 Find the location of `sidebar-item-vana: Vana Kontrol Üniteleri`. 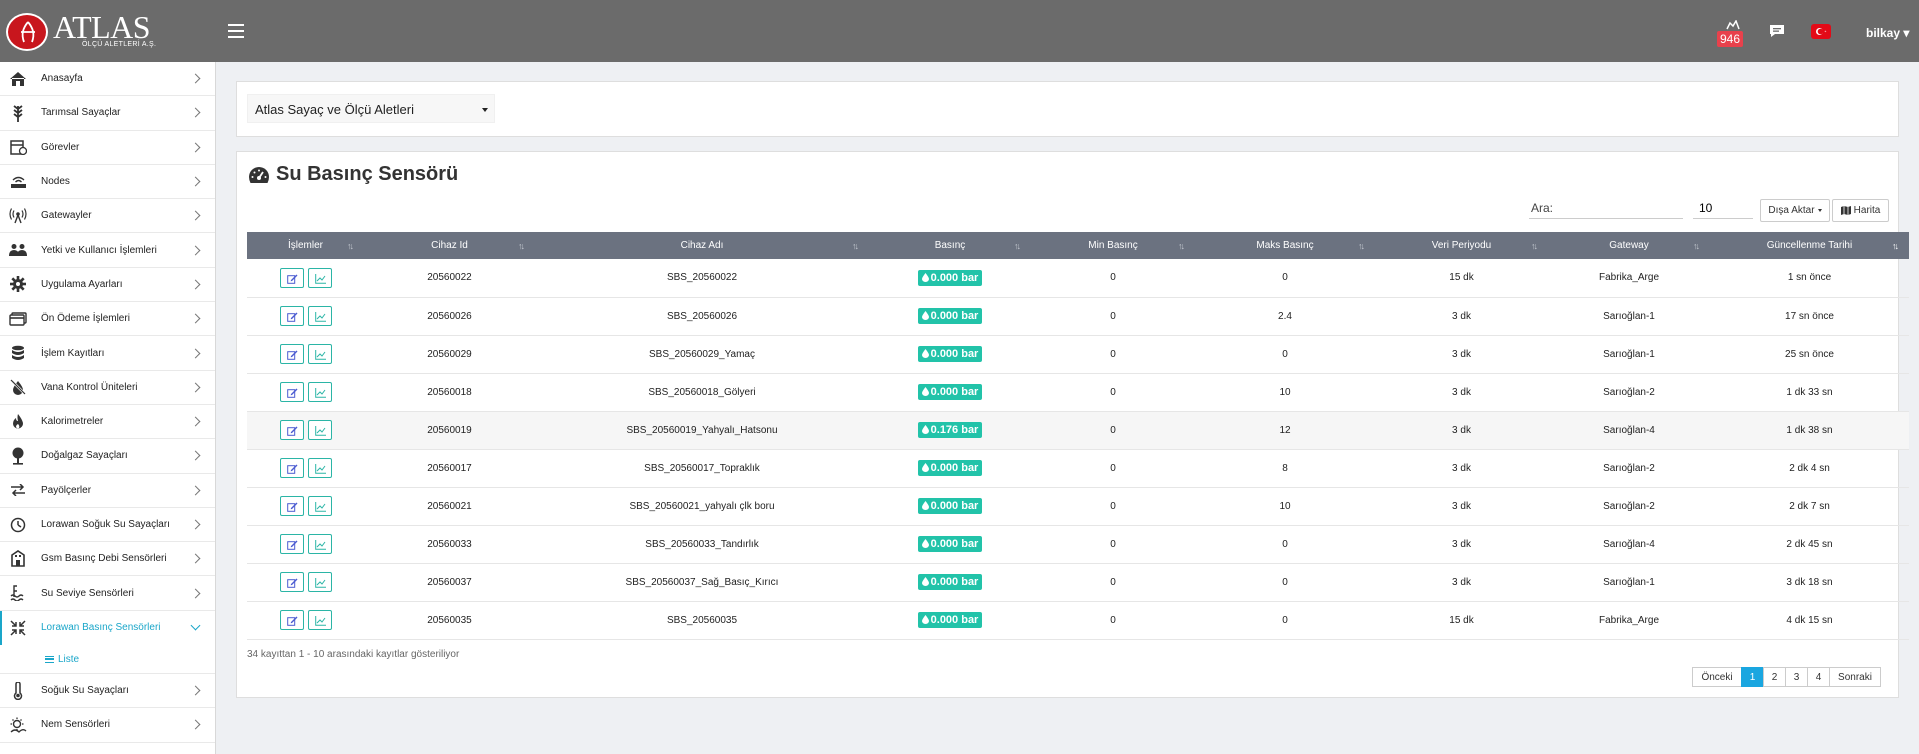

sidebar-item-vana: Vana Kontrol Üniteleri is located at coordinates (107, 388).